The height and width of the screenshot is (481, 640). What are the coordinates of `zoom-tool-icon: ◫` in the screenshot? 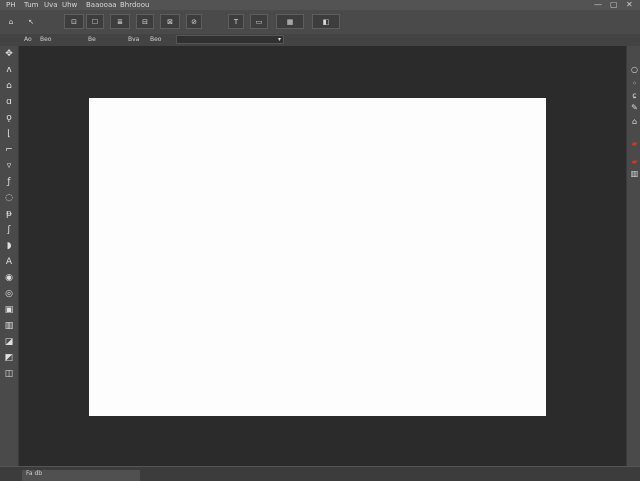 It's located at (9, 374).